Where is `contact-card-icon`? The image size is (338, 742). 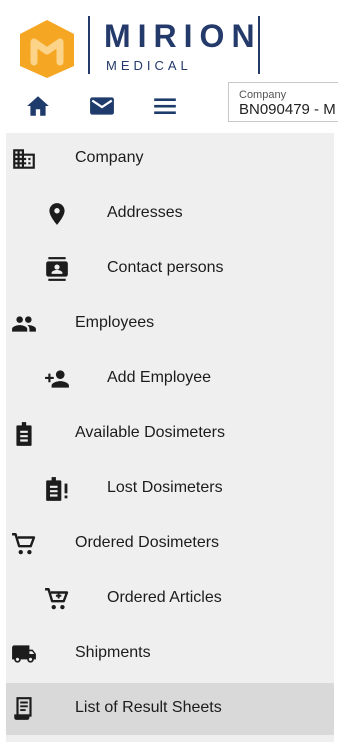
contact-card-icon is located at coordinates (57, 269).